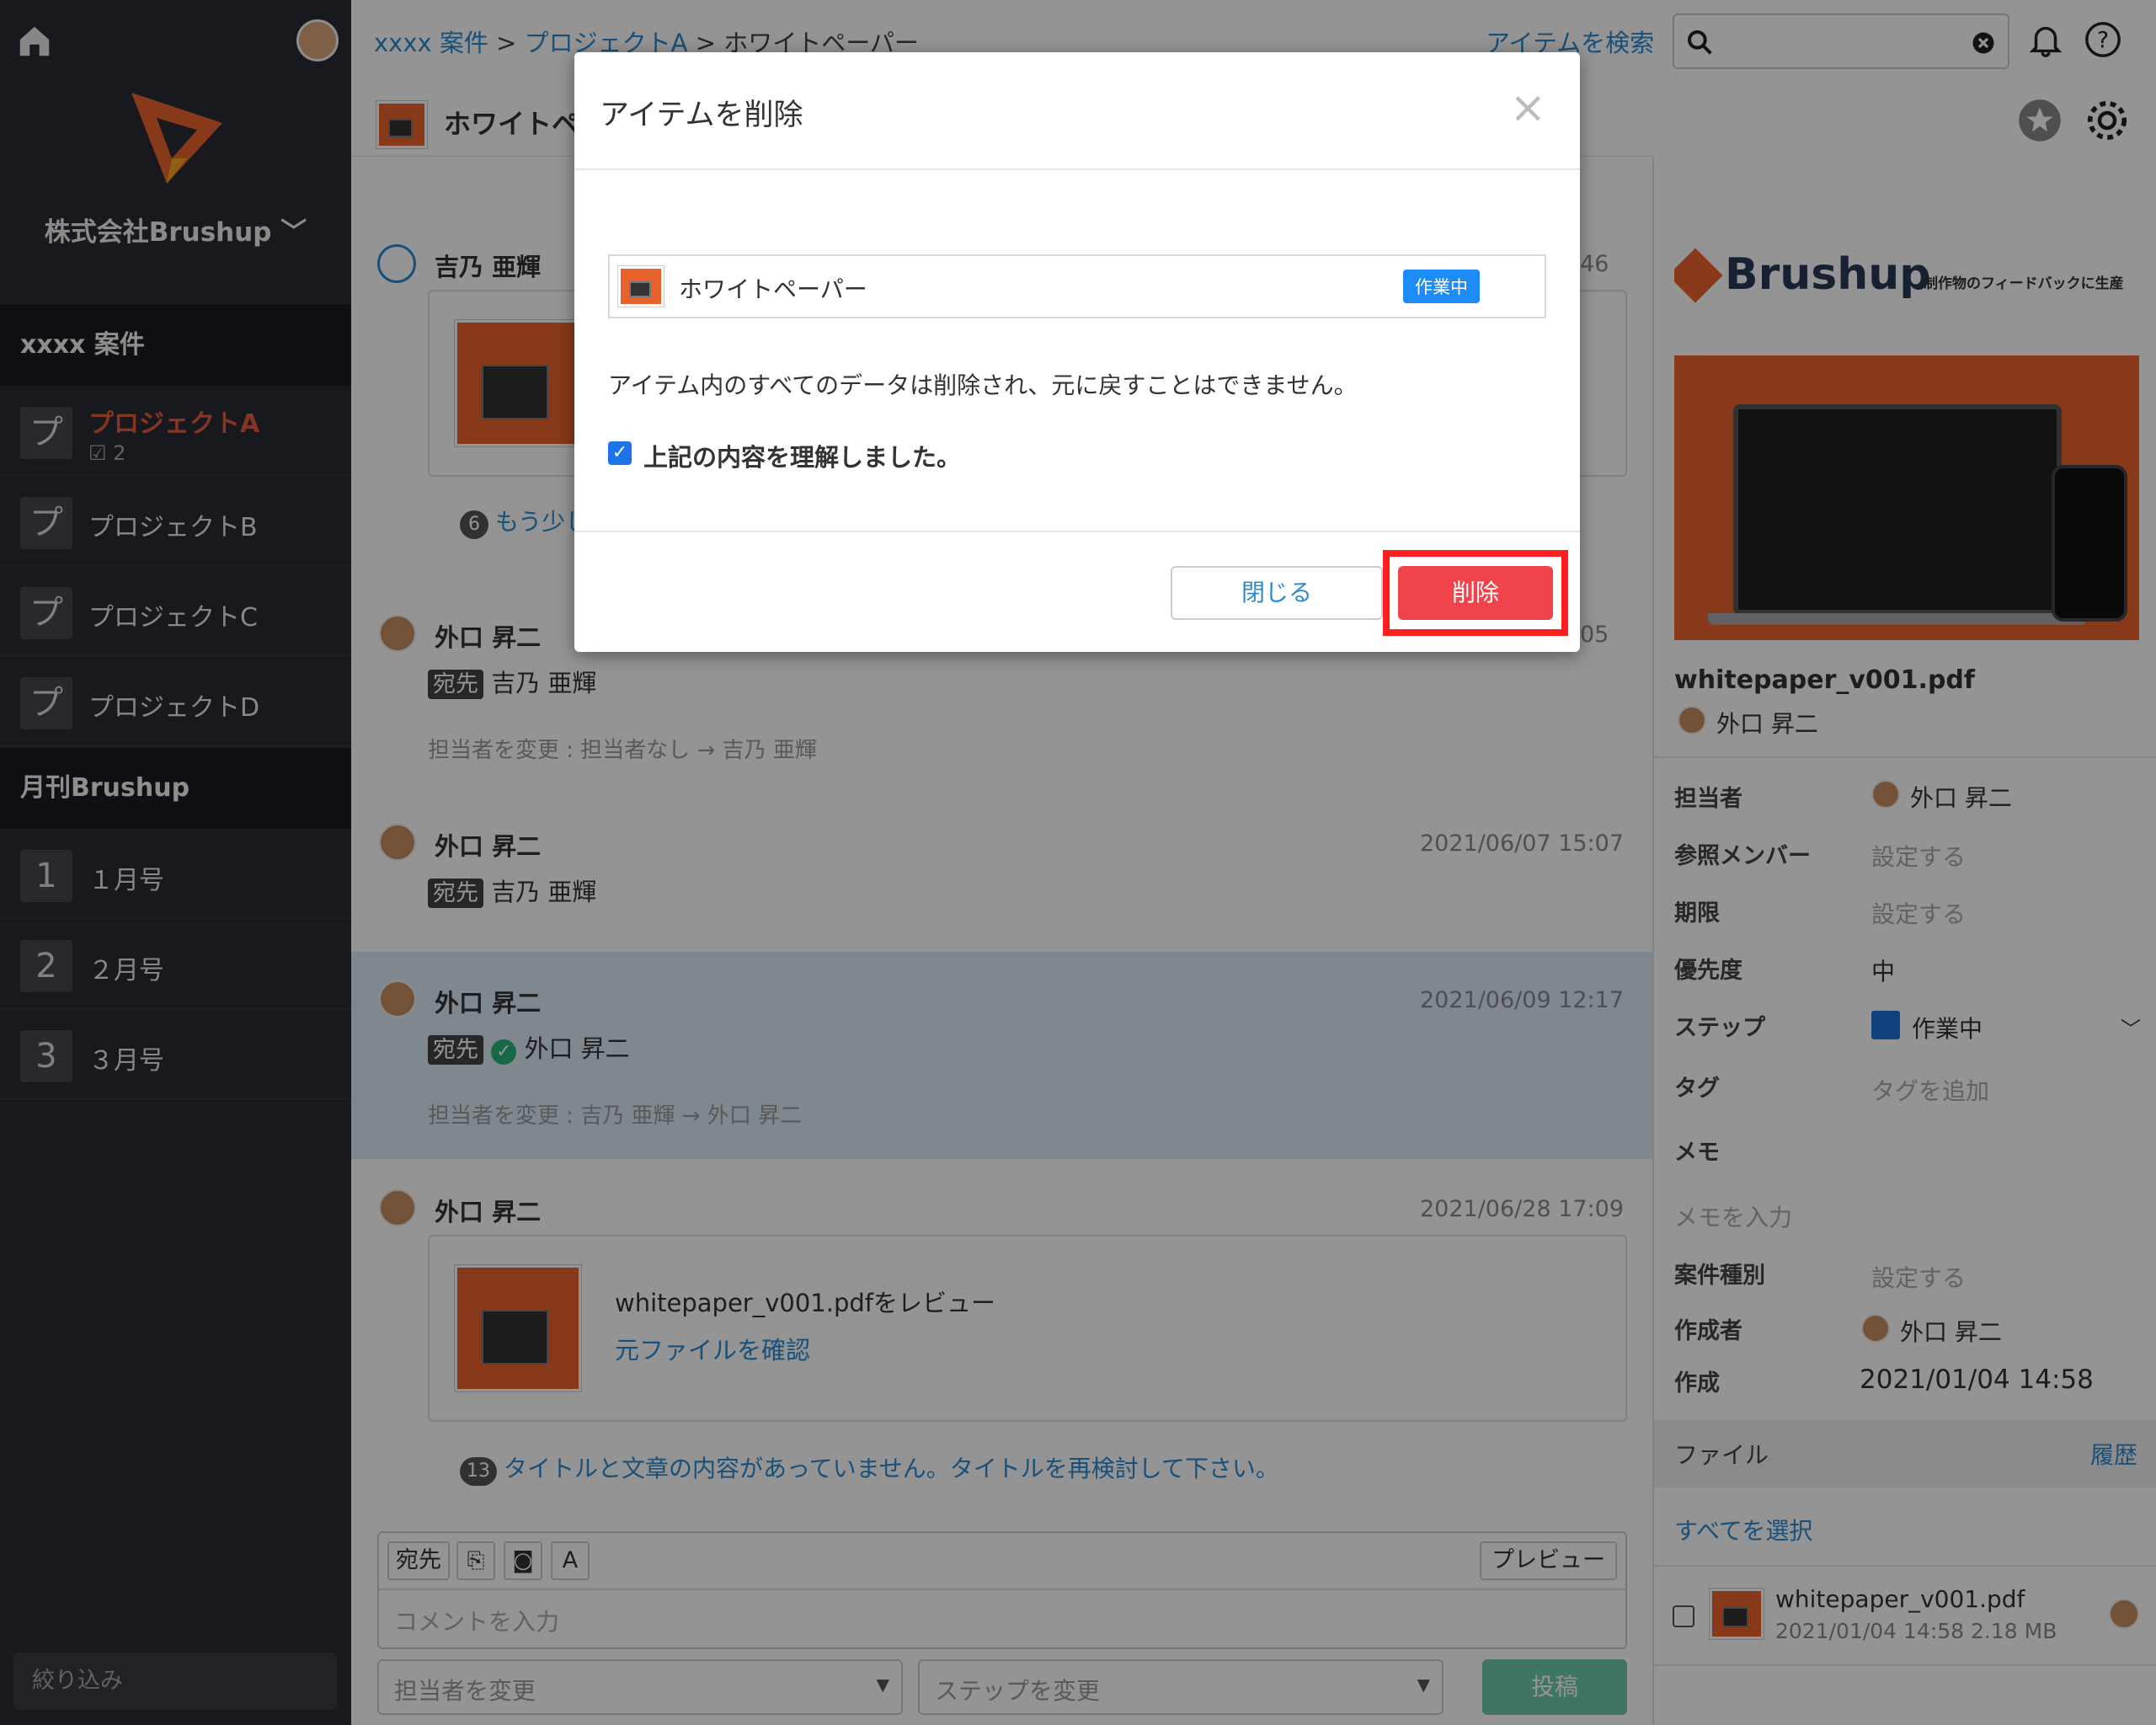 This screenshot has height=1725, width=2156. I want to click on delete-button: 削除, so click(1475, 593).